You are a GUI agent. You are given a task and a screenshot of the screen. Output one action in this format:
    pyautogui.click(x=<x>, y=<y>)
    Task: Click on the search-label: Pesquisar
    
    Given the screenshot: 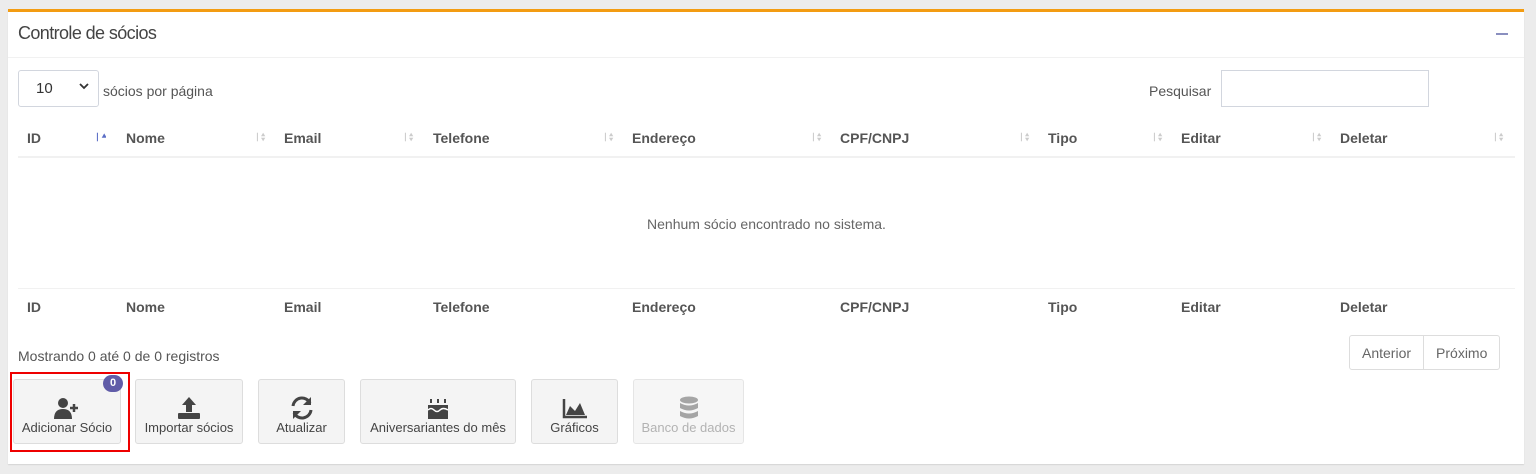 What is the action you would take?
    pyautogui.click(x=1180, y=91)
    